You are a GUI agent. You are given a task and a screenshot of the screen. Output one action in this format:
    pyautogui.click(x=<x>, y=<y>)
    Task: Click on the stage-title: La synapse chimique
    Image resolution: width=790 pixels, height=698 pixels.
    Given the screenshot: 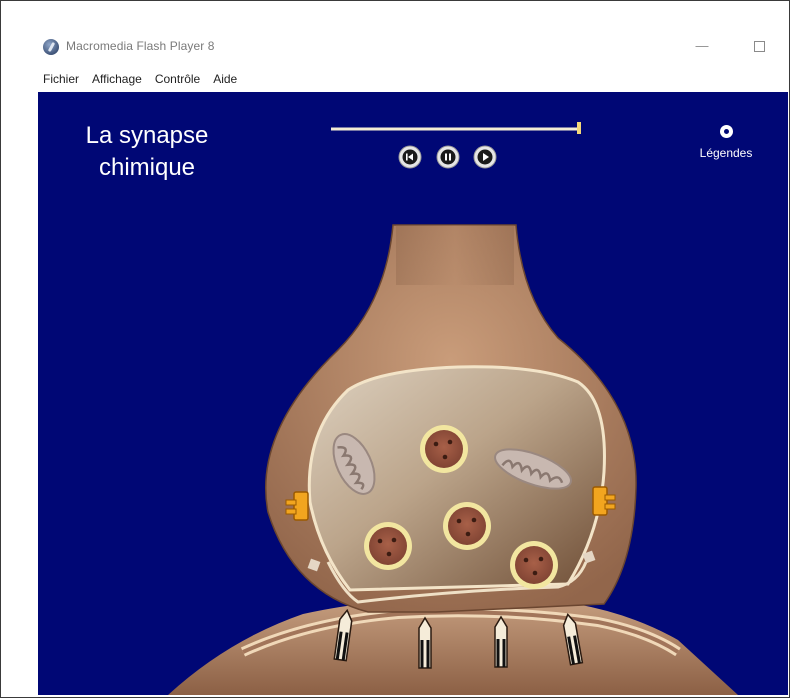 What is the action you would take?
    pyautogui.click(x=147, y=152)
    